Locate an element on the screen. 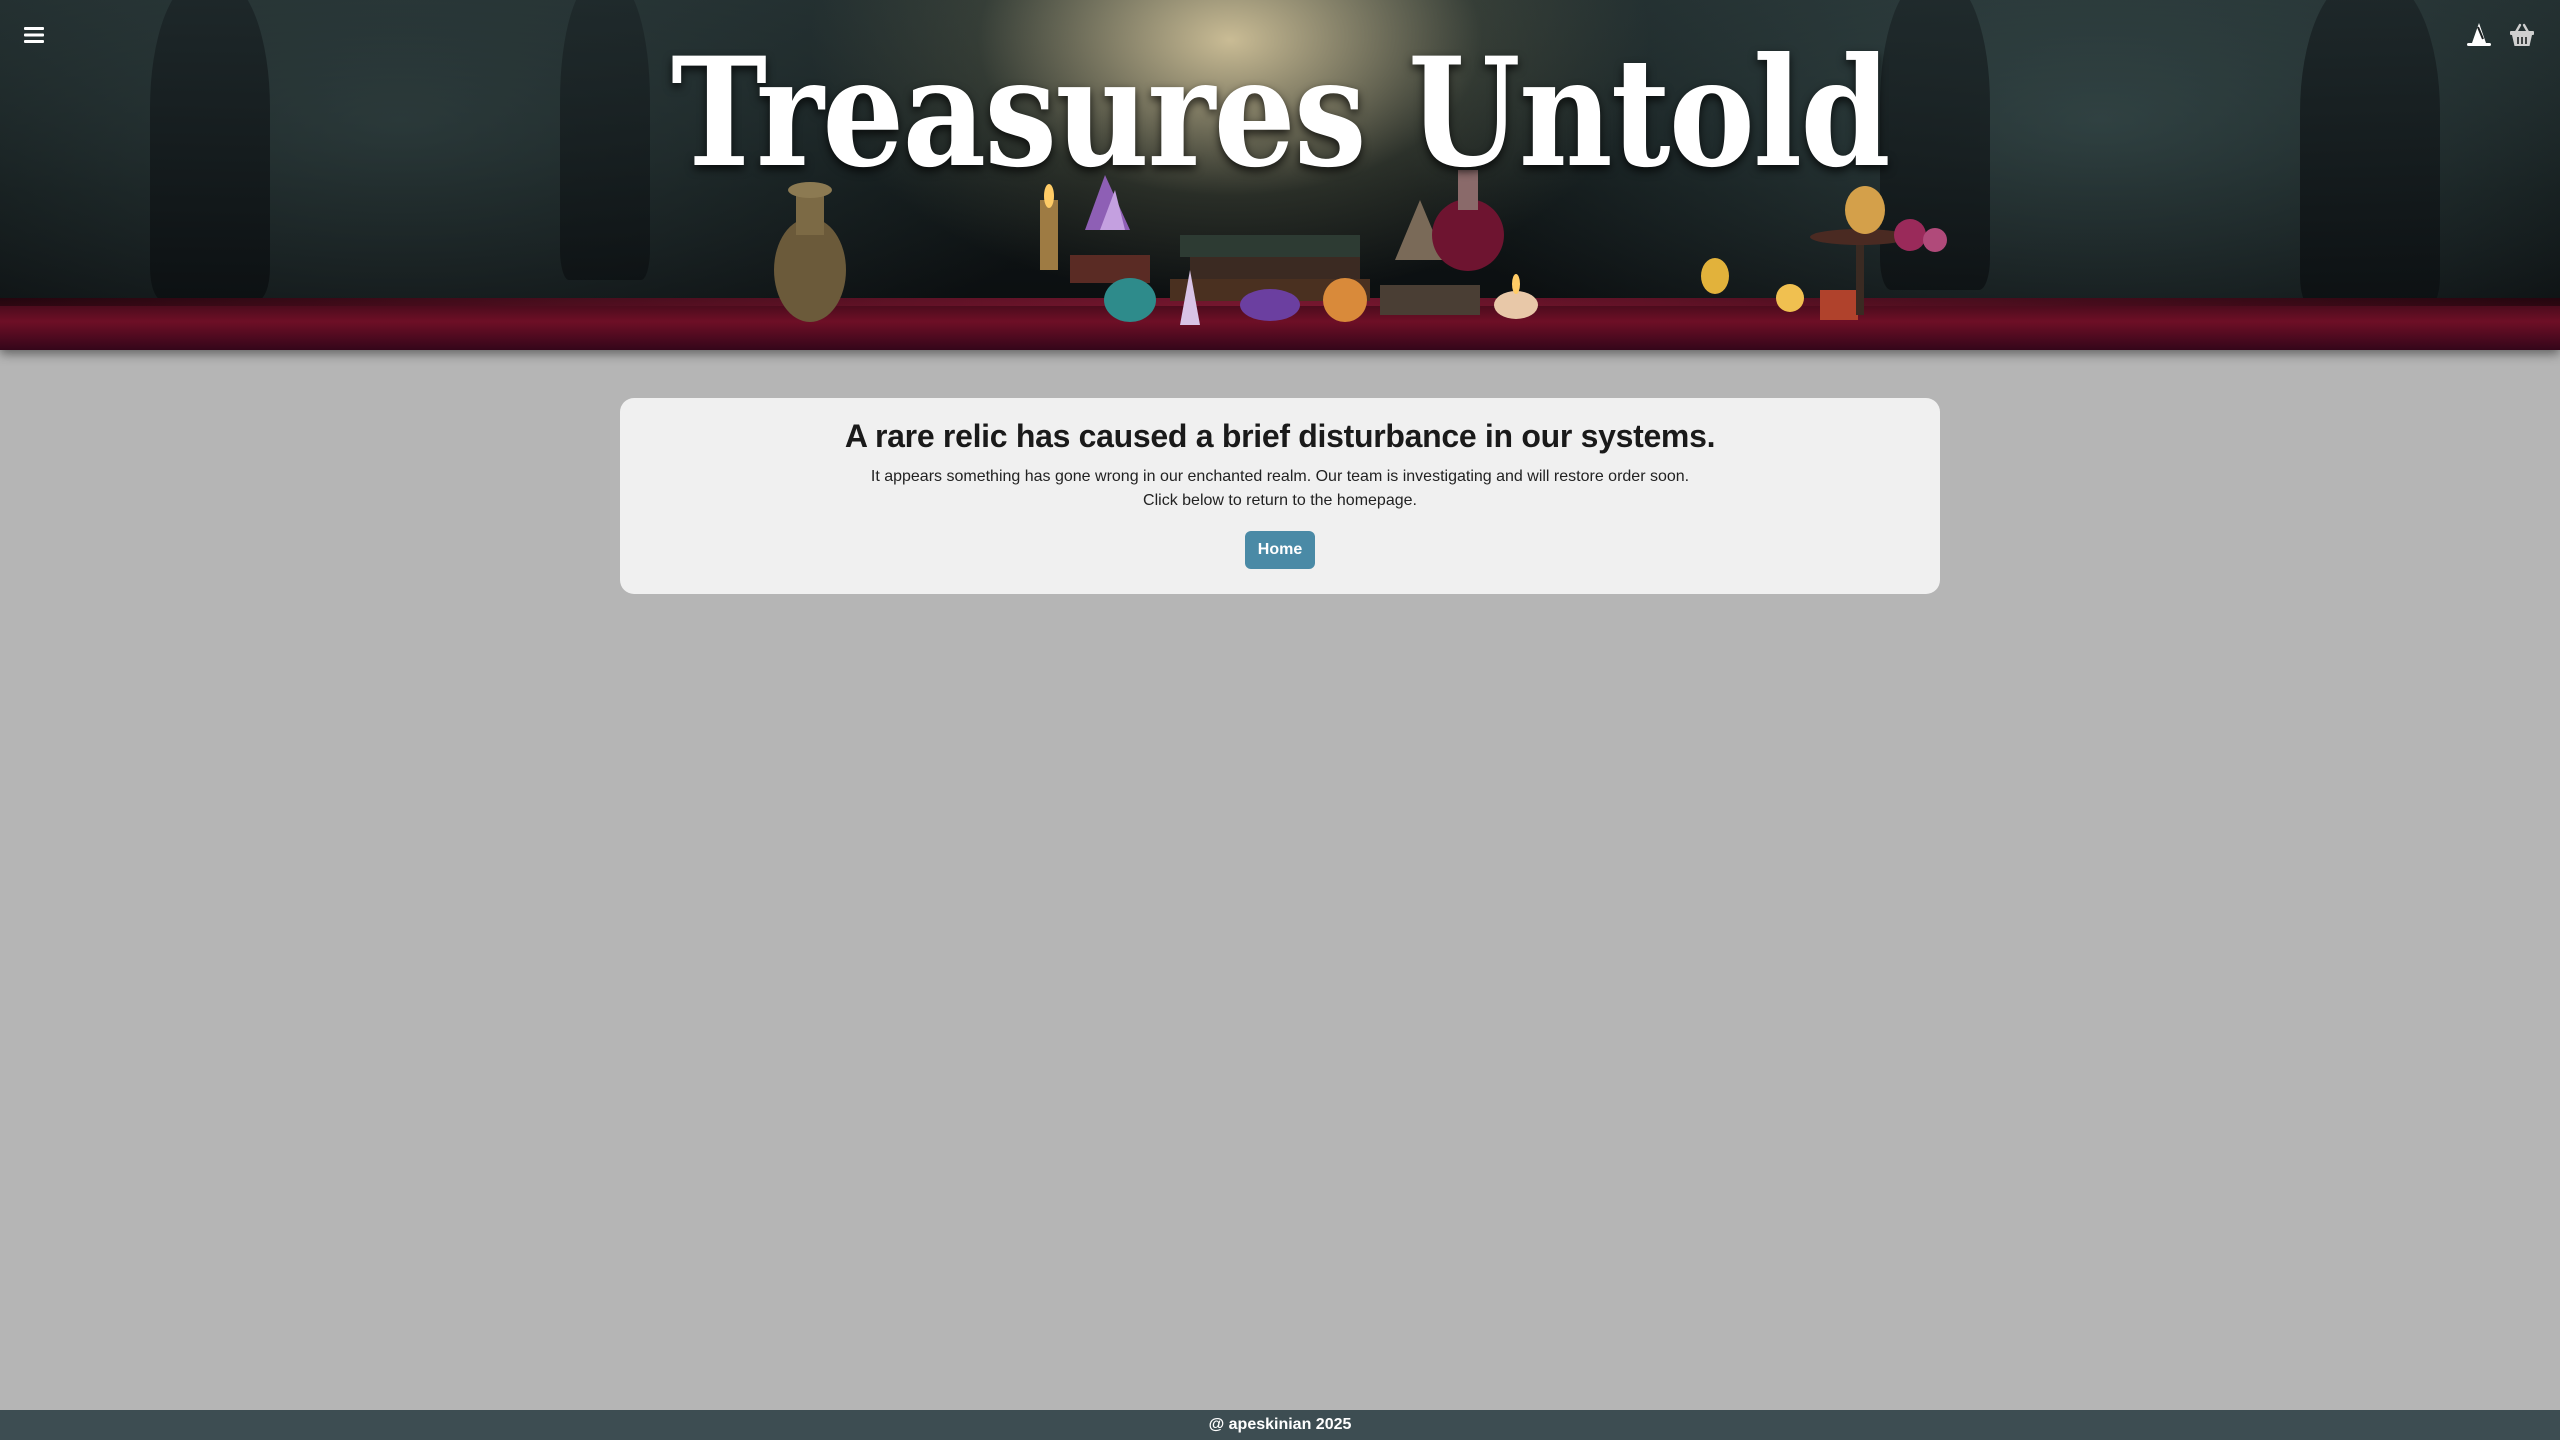  basket-icon is located at coordinates (2522, 35).